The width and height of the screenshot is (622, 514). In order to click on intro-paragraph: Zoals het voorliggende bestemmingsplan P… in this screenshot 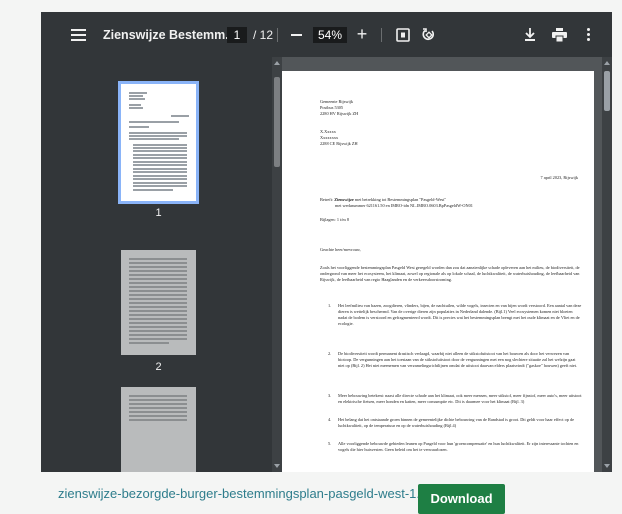, I will do `click(450, 273)`.